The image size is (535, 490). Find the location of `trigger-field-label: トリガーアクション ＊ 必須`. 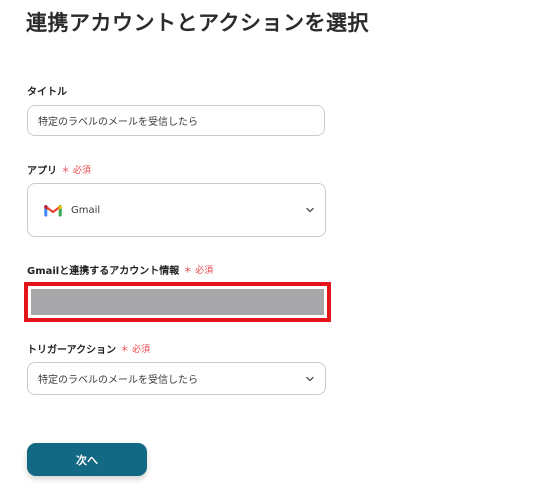

trigger-field-label: トリガーアクション ＊ 必須 is located at coordinates (88, 348).